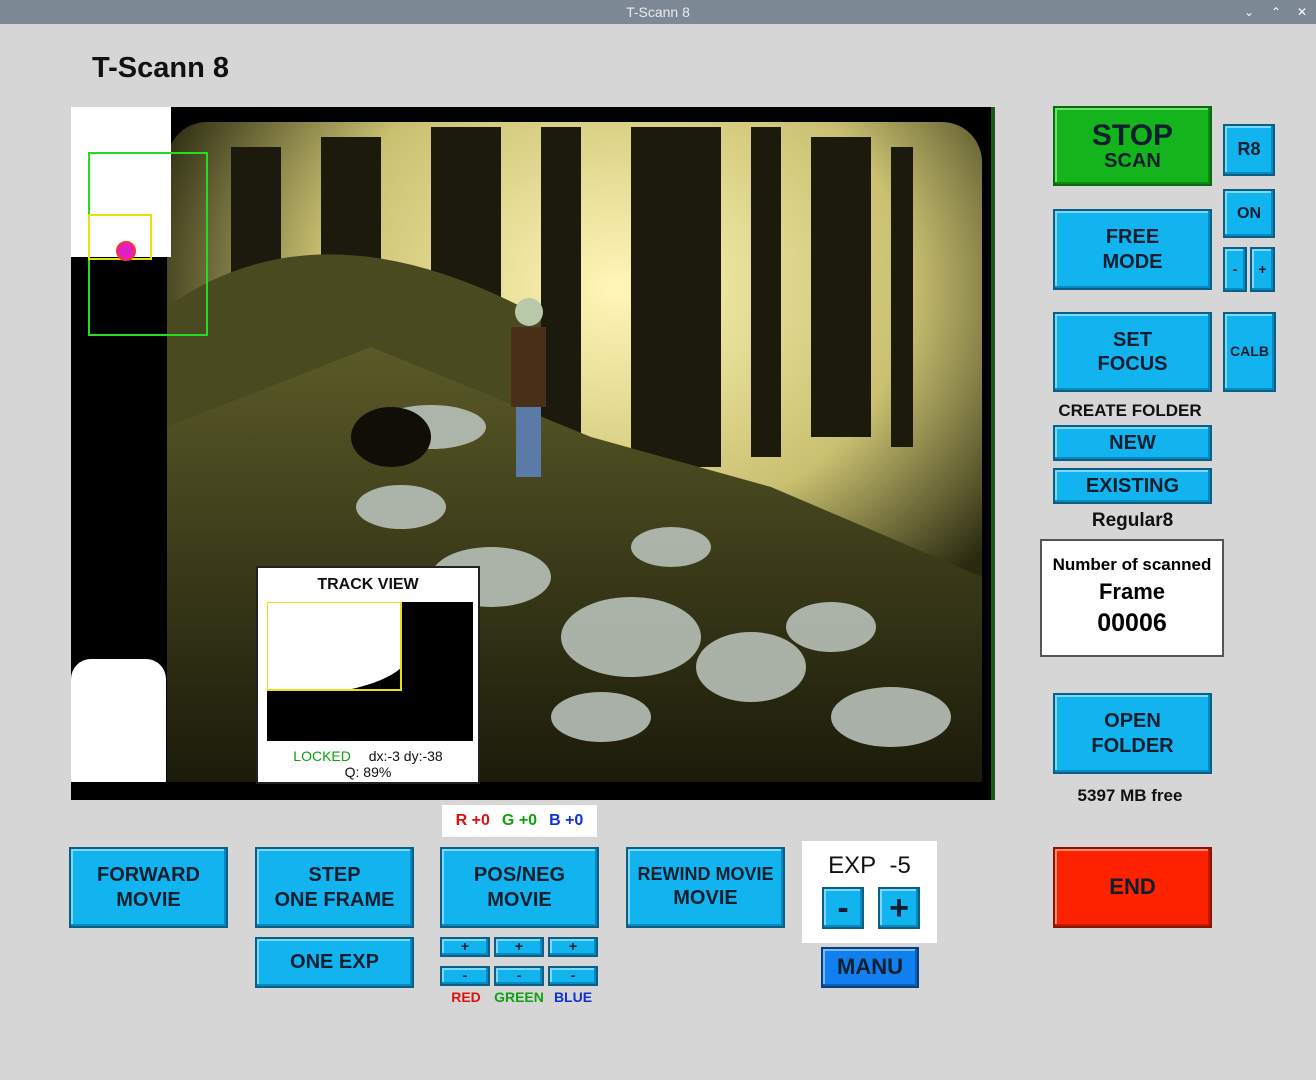 This screenshot has width=1316, height=1080. What do you see at coordinates (1132, 261) in the screenshot?
I see `free-mode-line2: MODE` at bounding box center [1132, 261].